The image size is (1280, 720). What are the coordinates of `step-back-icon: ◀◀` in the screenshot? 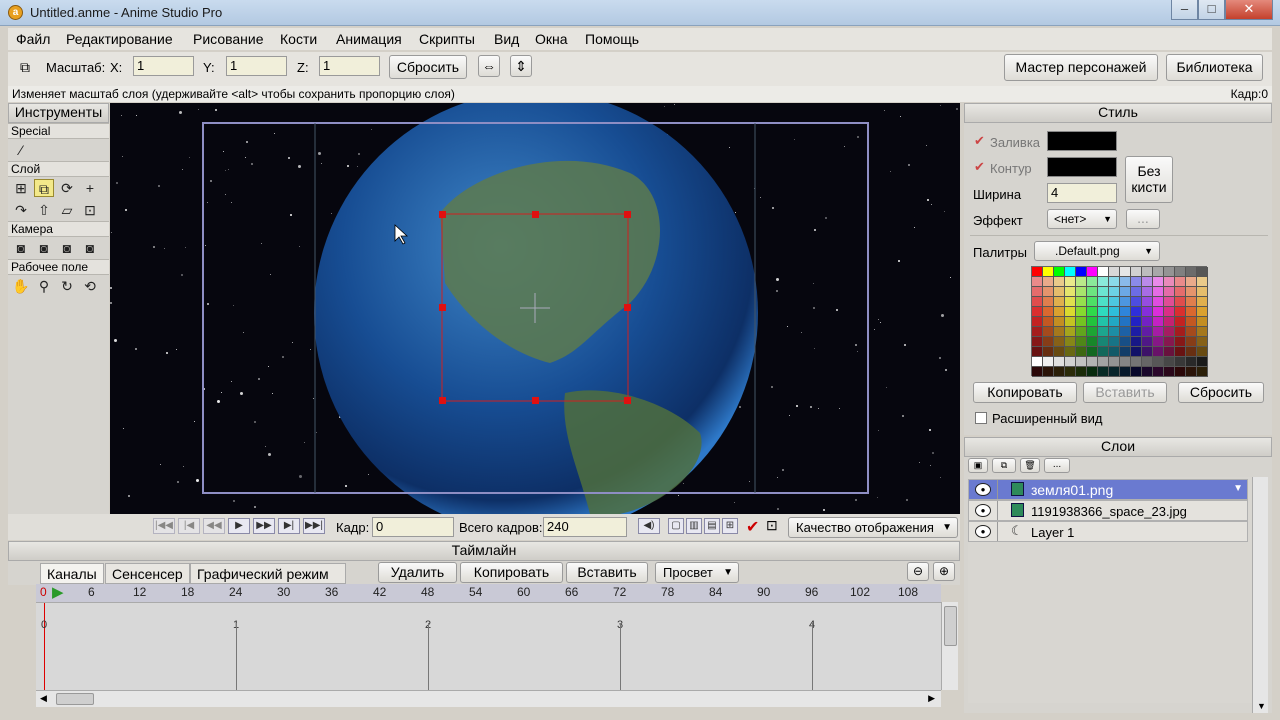 It's located at (214, 526).